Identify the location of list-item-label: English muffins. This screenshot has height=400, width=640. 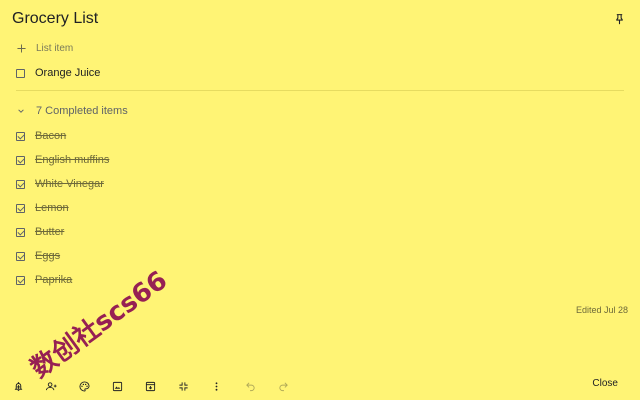
(72, 160).